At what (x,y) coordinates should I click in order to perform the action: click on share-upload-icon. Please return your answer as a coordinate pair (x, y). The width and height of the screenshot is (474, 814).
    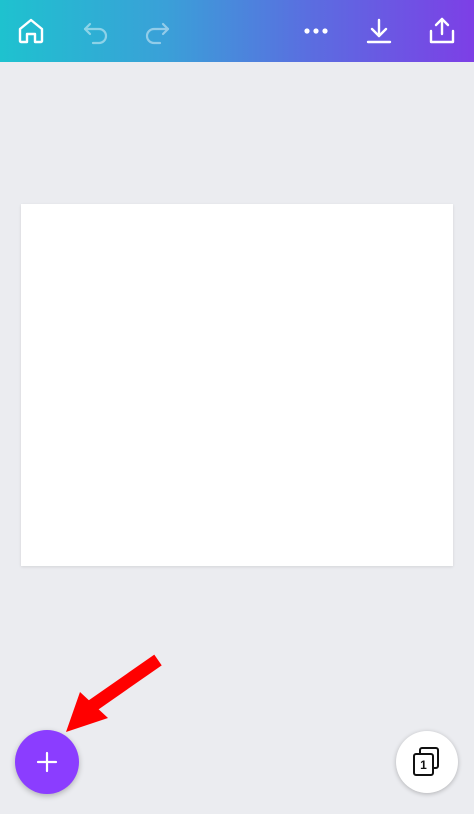
    Looking at the image, I should click on (442, 30).